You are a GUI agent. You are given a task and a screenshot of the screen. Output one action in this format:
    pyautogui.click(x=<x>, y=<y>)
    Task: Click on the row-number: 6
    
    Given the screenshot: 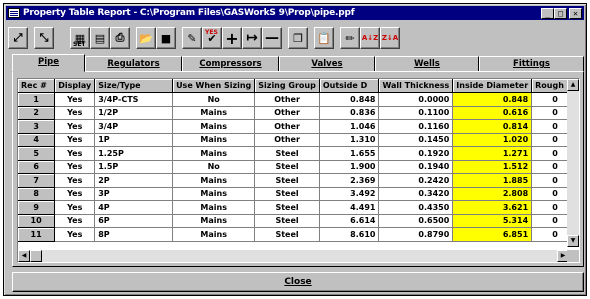 What is the action you would take?
    pyautogui.click(x=37, y=167)
    